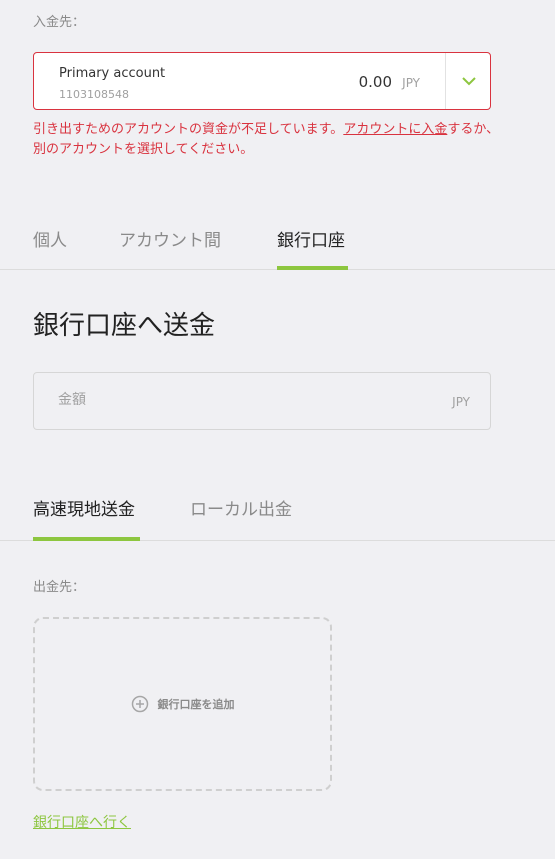 This screenshot has width=555, height=859. Describe the element at coordinates (461, 402) in the screenshot. I see `amount-currency: JPY` at that location.